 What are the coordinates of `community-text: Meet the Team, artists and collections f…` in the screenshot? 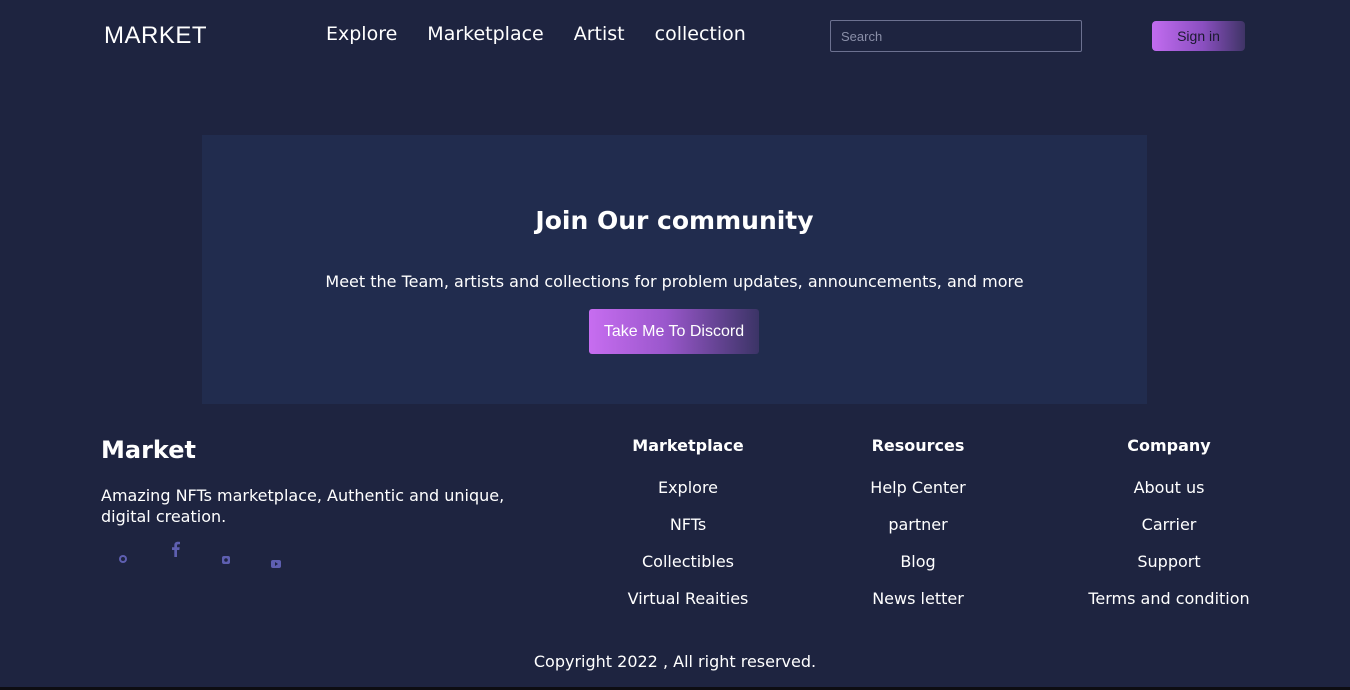 It's located at (674, 281).